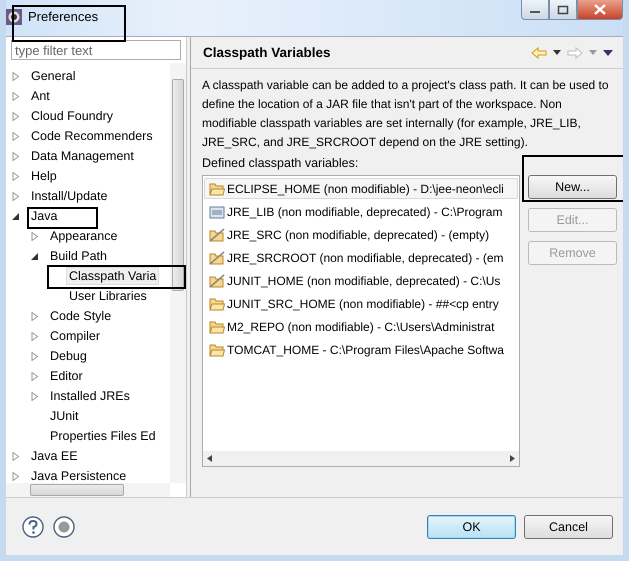 This screenshot has width=629, height=561. I want to click on tree-item: Code Recommenders, so click(92, 136).